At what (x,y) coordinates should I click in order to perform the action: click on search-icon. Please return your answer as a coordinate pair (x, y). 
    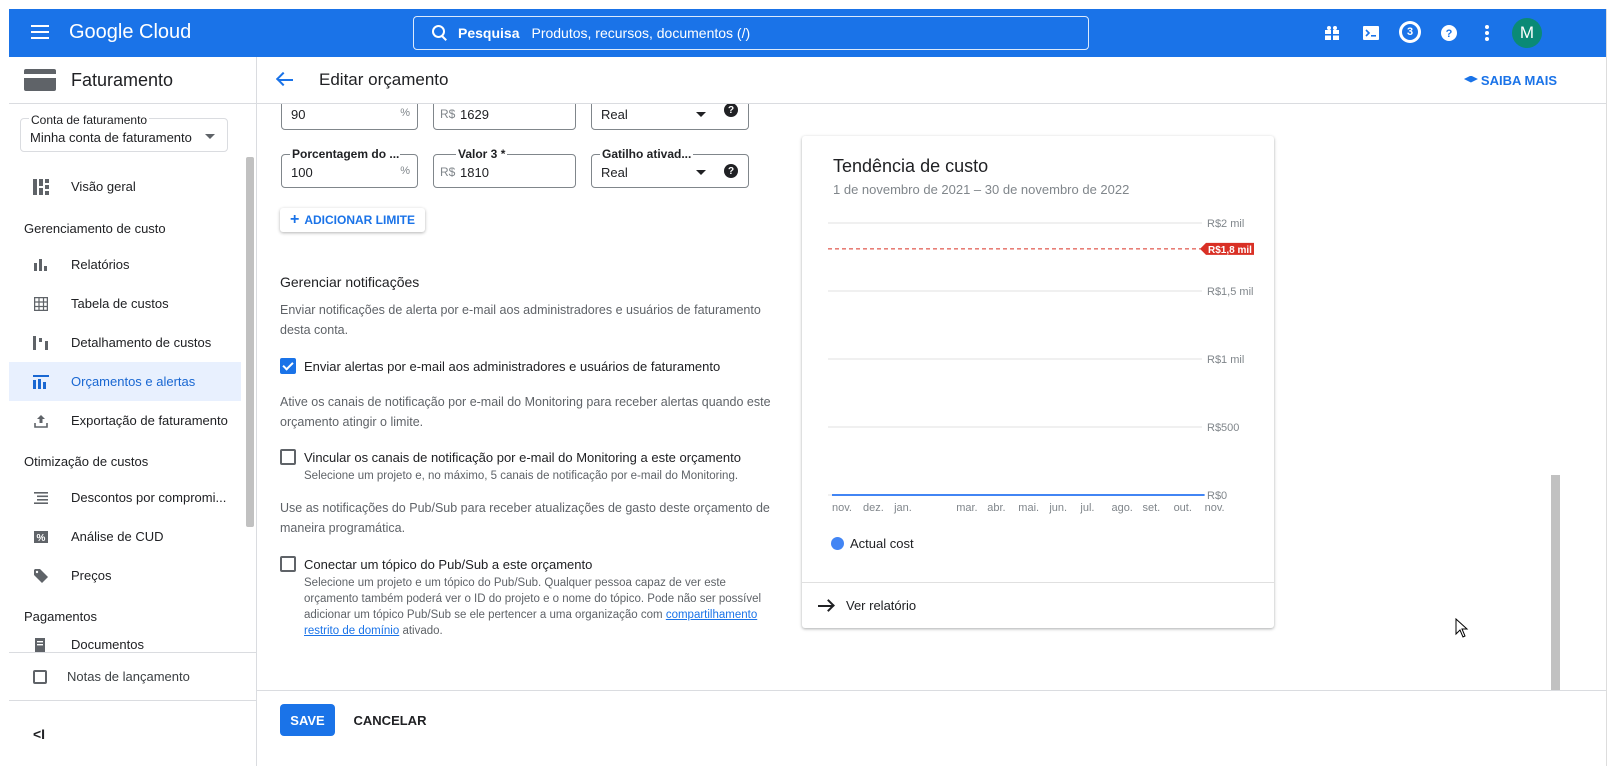
    Looking at the image, I should click on (440, 33).